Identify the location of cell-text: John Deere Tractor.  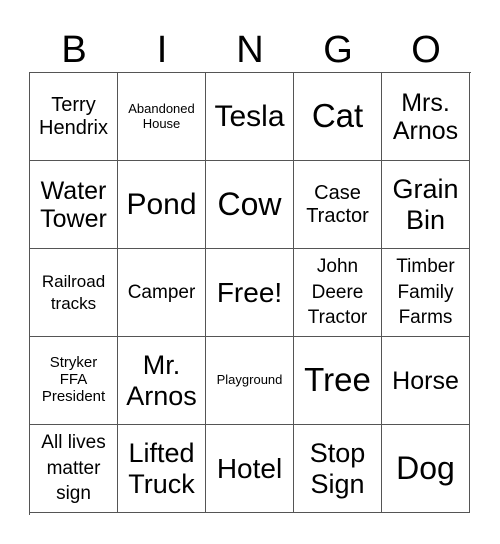
(337, 292).